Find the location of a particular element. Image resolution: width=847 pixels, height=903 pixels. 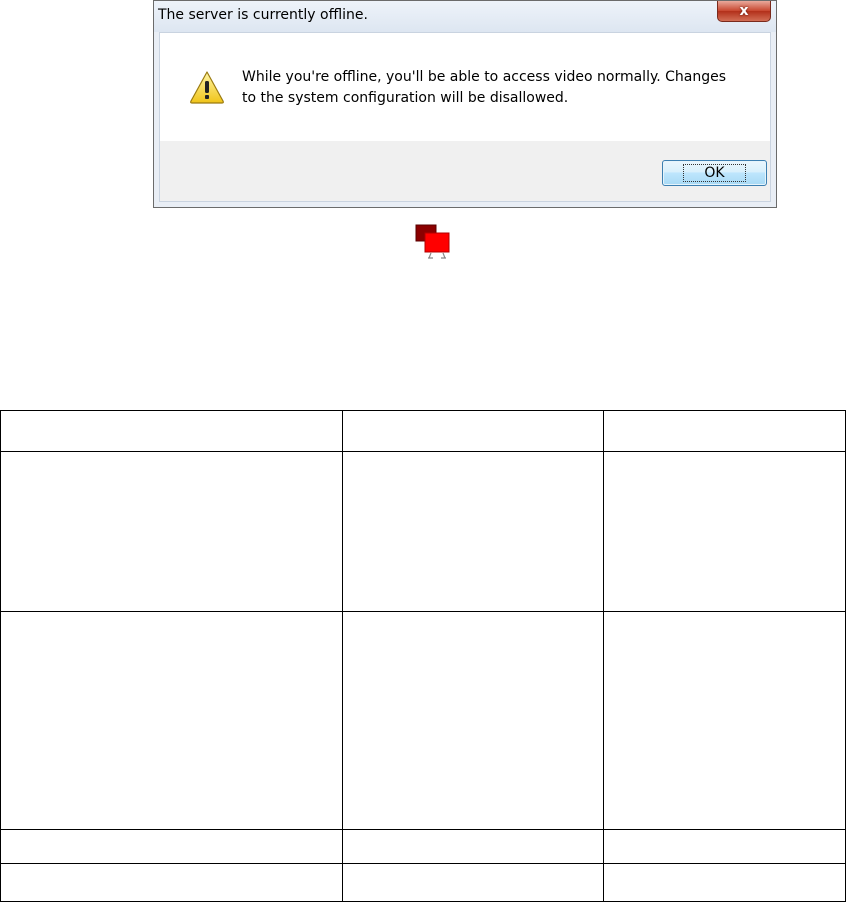

dialog-titlebar: The server is currently offline. x is located at coordinates (465, 16).